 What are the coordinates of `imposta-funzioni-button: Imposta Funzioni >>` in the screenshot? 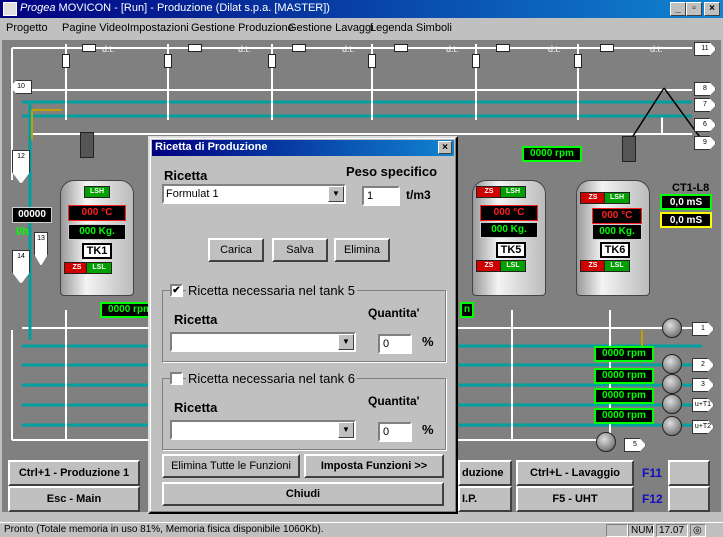 It's located at (374, 466).